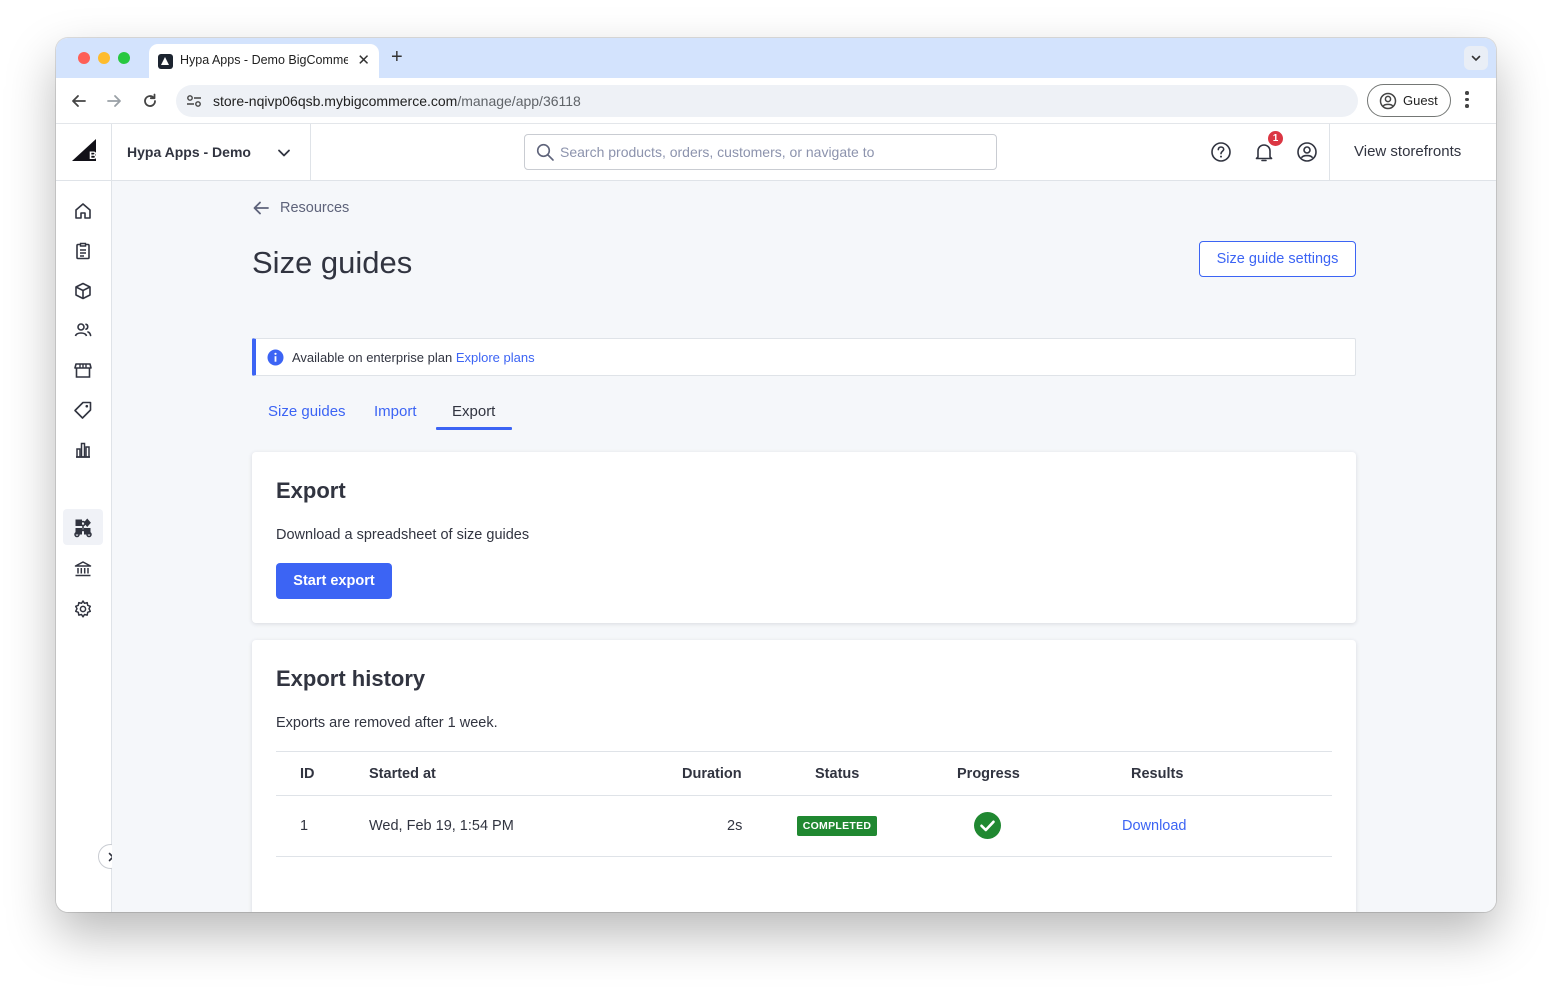 The height and width of the screenshot is (987, 1552). What do you see at coordinates (545, 152) in the screenshot?
I see `search-icon` at bounding box center [545, 152].